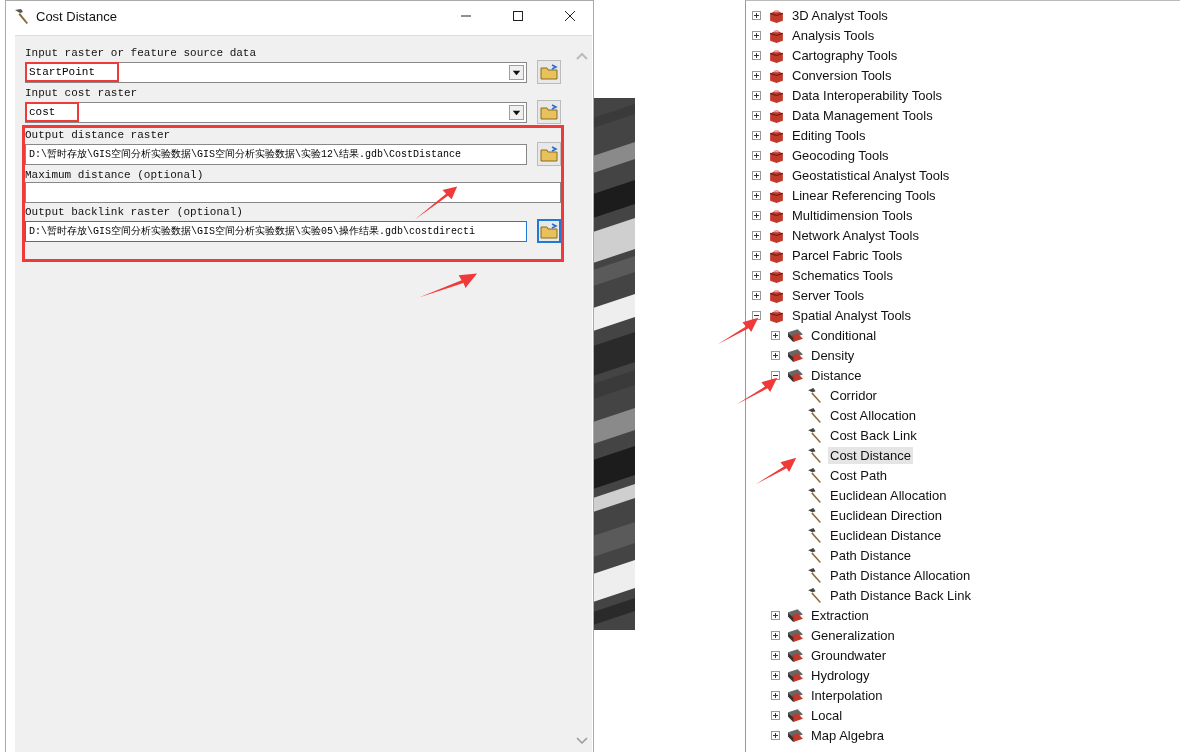  What do you see at coordinates (845, 55) in the screenshot?
I see `tree-item: Cartography Tools` at bounding box center [845, 55].